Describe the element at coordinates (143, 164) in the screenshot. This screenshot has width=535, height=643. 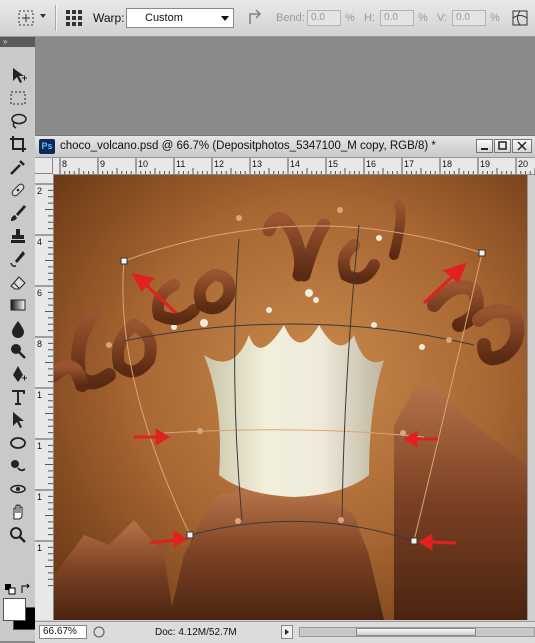
I see `ruler-label: 10` at that location.